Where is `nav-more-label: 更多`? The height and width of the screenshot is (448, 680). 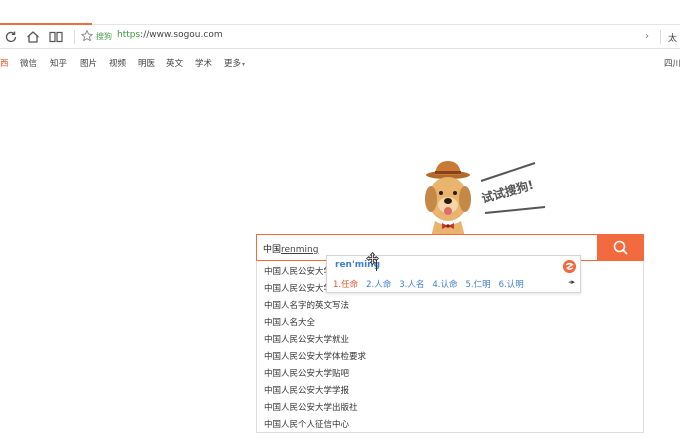 nav-more-label: 更多 is located at coordinates (233, 64).